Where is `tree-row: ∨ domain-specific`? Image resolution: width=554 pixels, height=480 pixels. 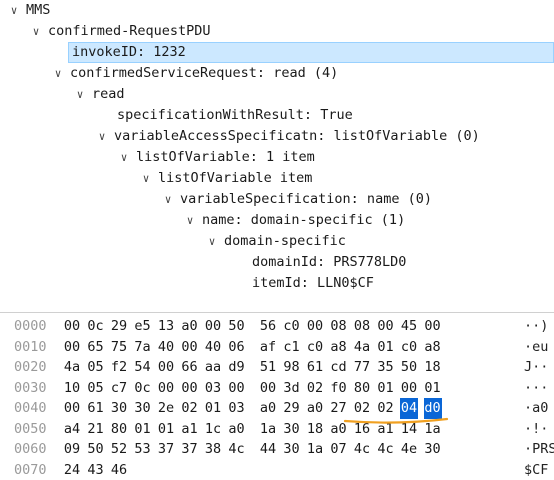 tree-row: ∨ domain-specific is located at coordinates (277, 241).